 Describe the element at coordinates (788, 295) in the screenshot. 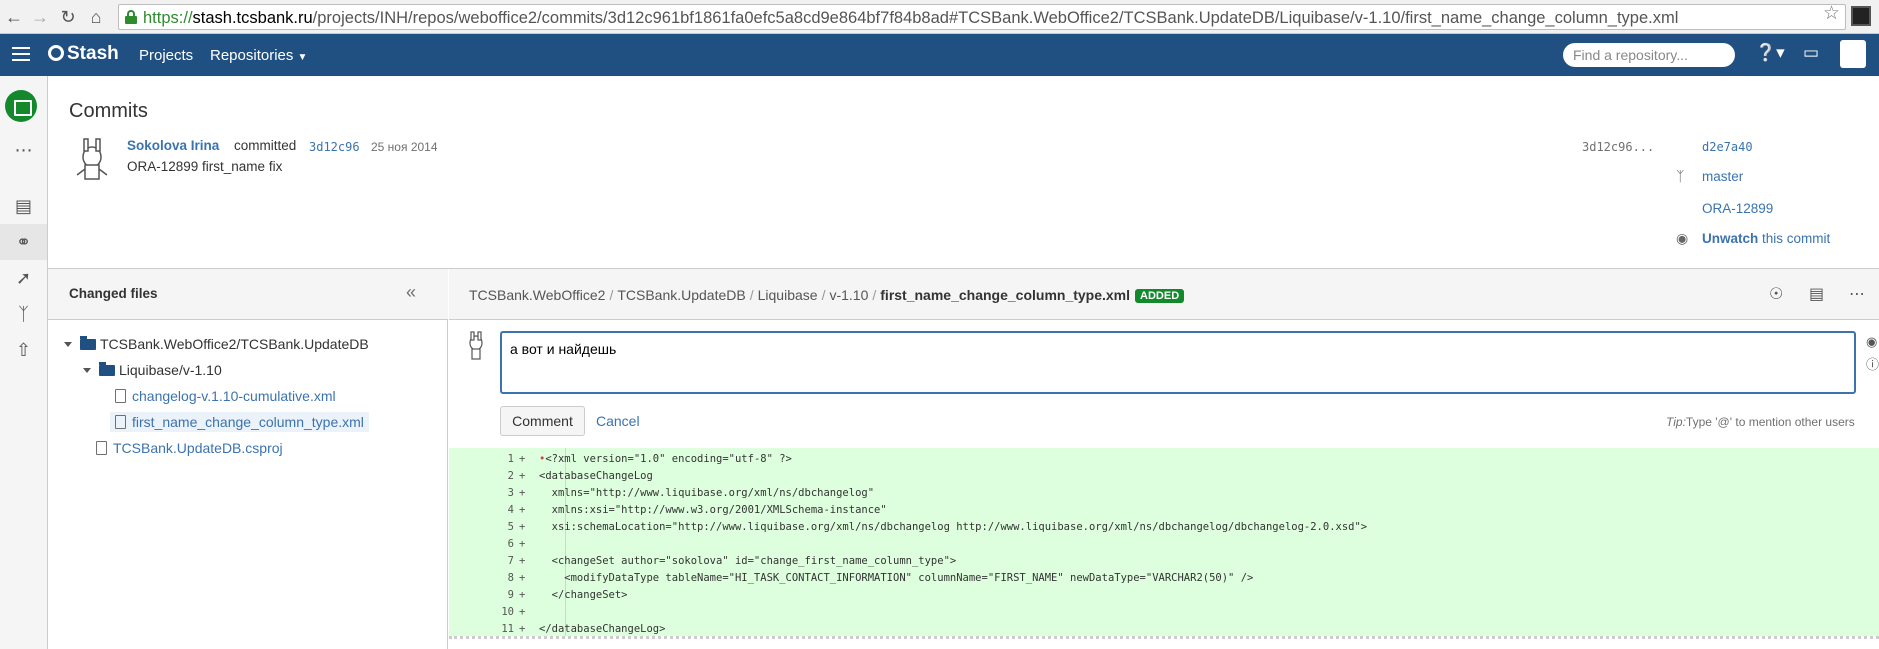

I see `breadcrumb-item: Liquibase` at that location.